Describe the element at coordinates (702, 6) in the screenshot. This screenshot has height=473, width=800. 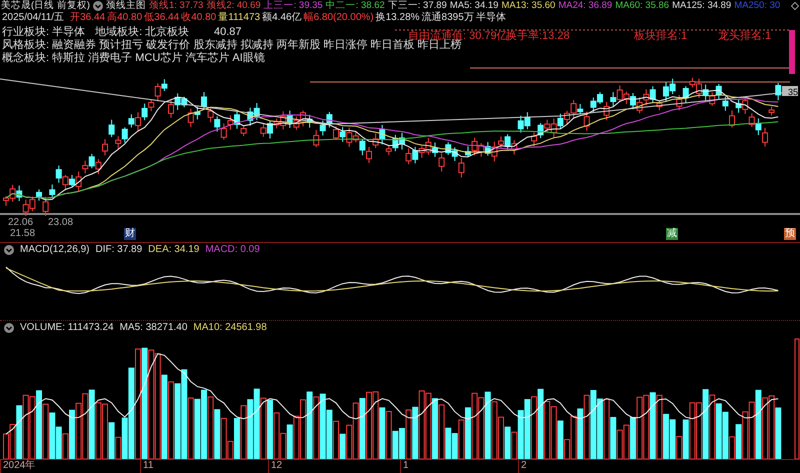
I see `indicator-value: MA125: 34.89` at that location.